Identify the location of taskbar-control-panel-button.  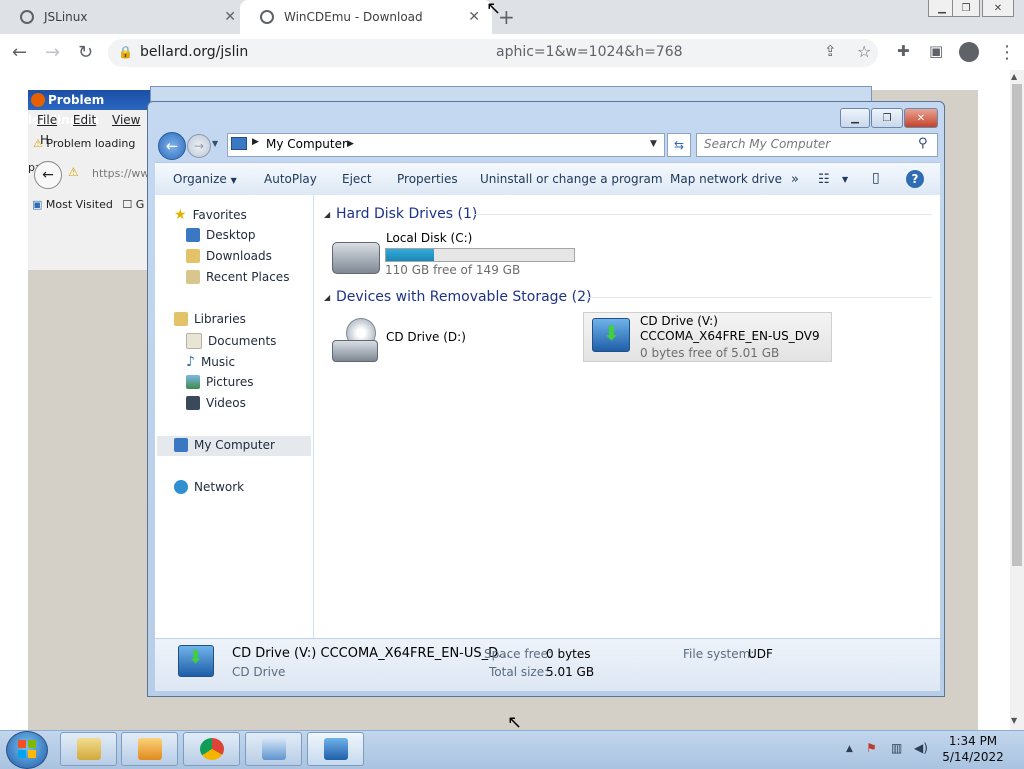
(273, 749).